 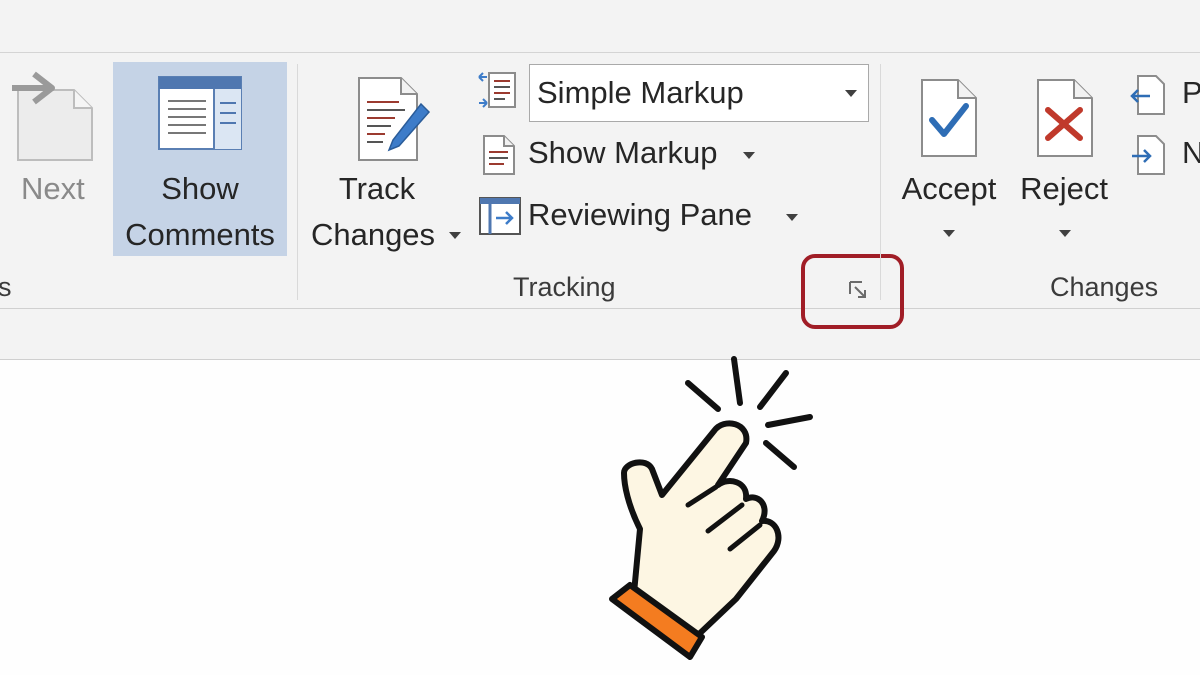 What do you see at coordinates (1147, 95) in the screenshot?
I see `previous-change-icon` at bounding box center [1147, 95].